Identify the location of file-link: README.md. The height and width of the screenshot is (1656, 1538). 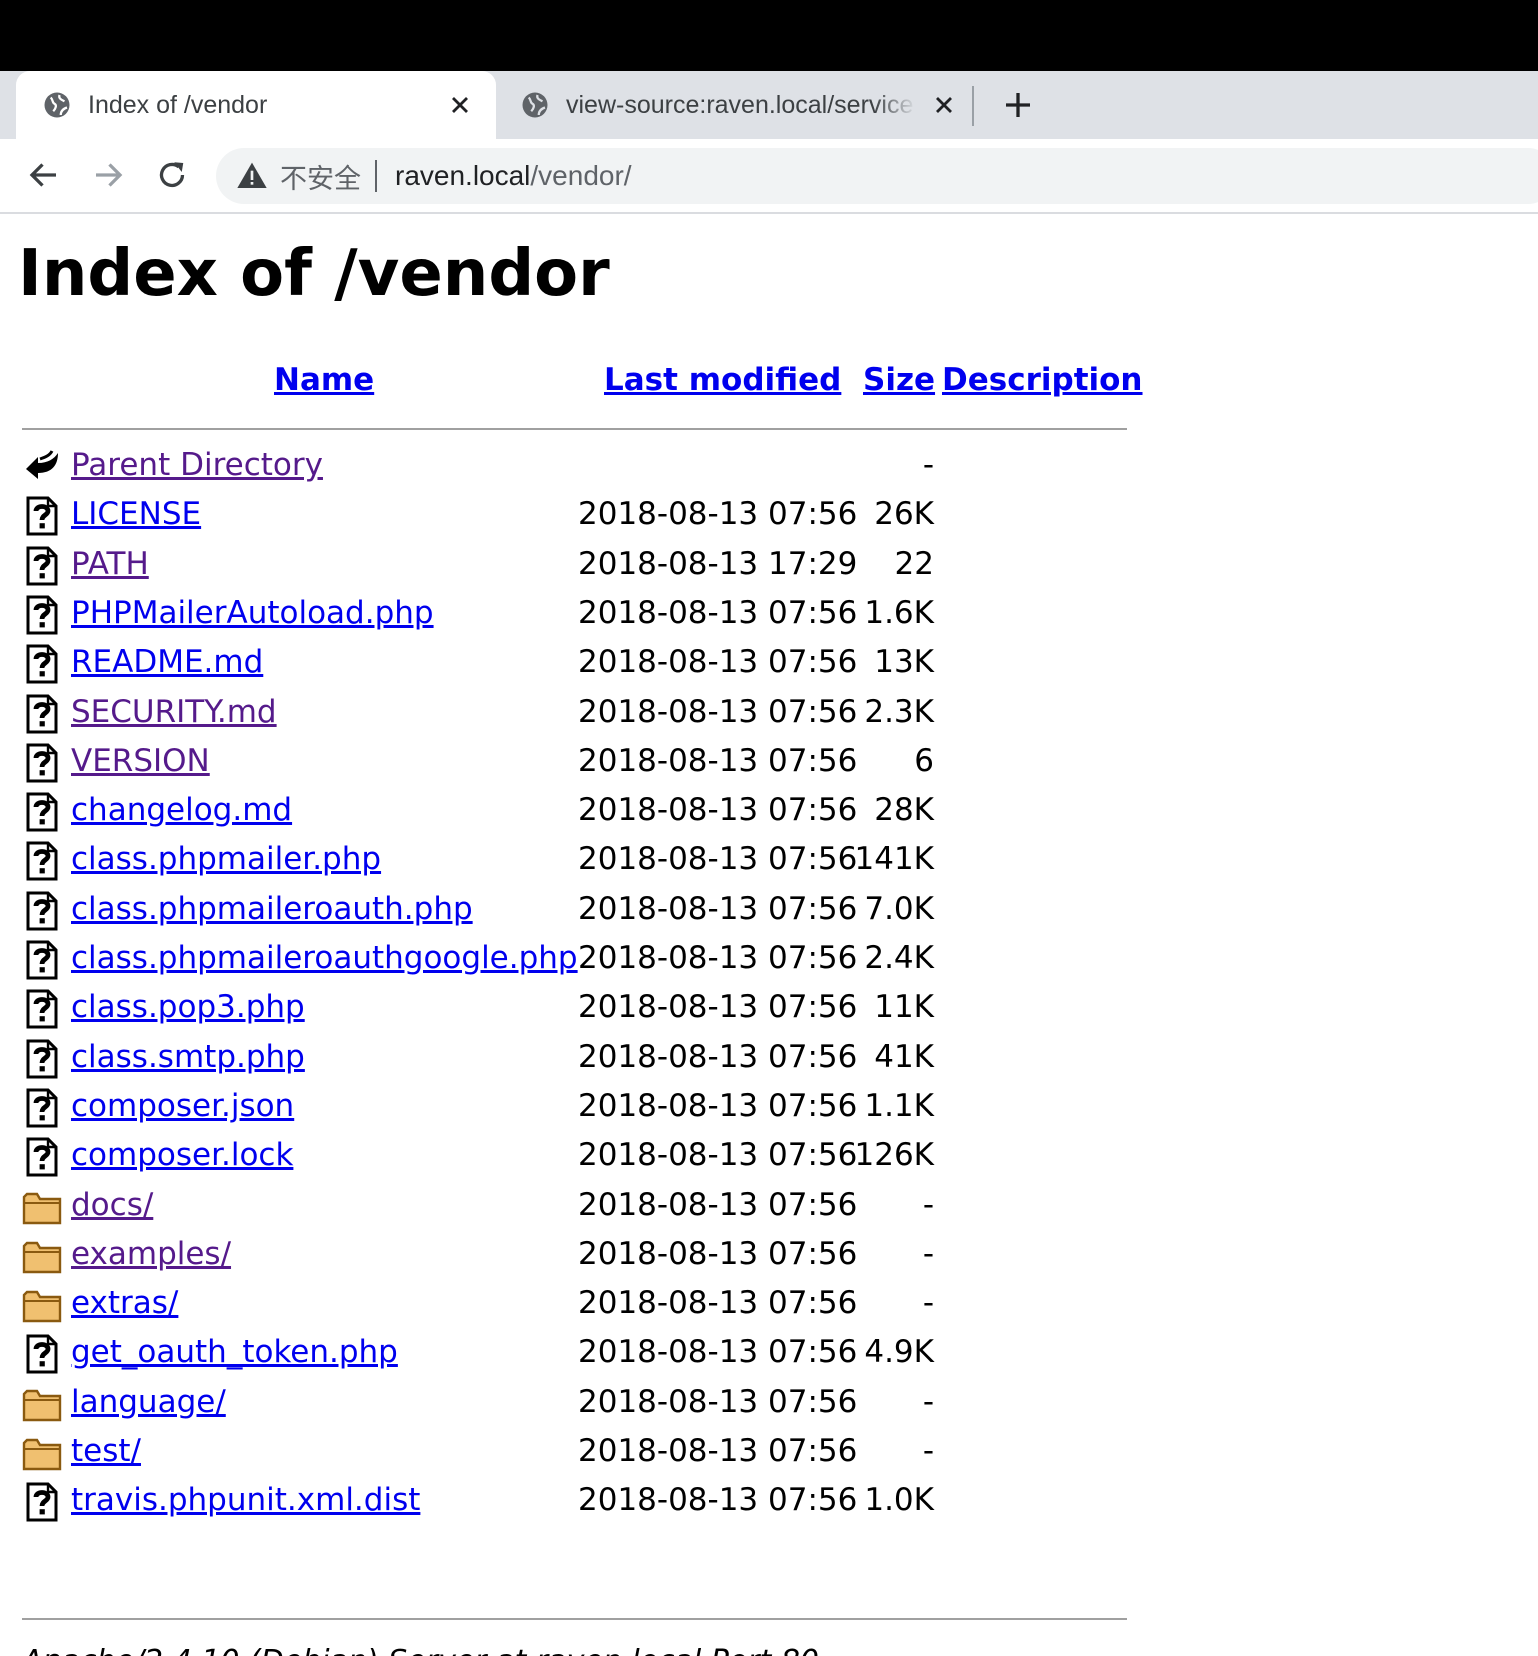
(167, 662).